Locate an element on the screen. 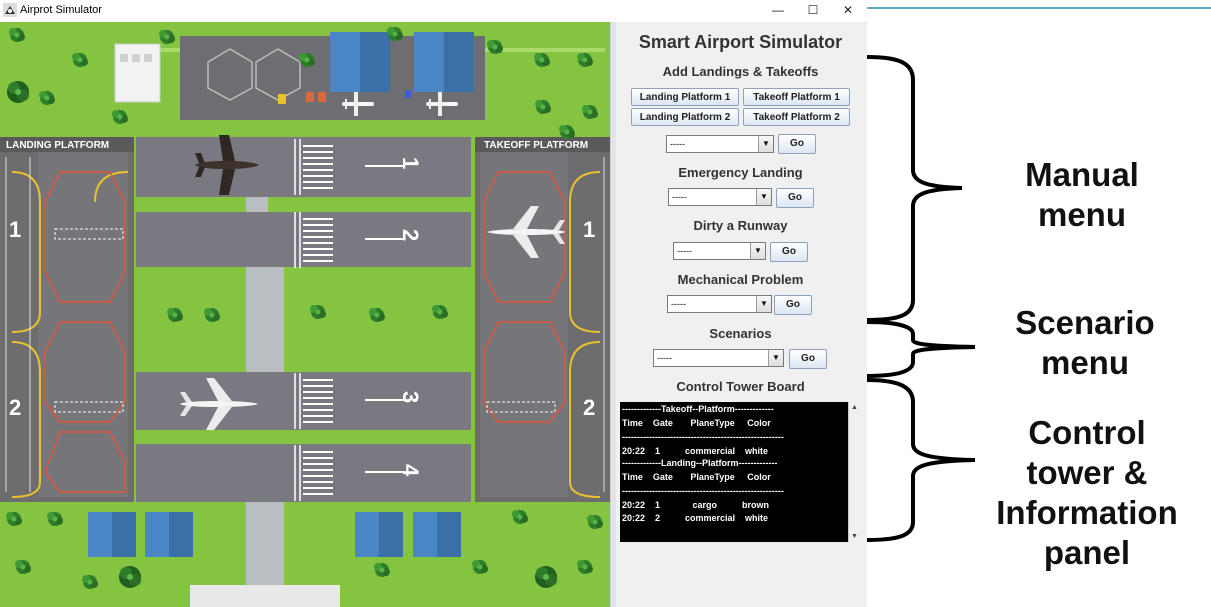 The width and height of the screenshot is (1211, 607). scroll-down-icon: ▼ is located at coordinates (854, 536).